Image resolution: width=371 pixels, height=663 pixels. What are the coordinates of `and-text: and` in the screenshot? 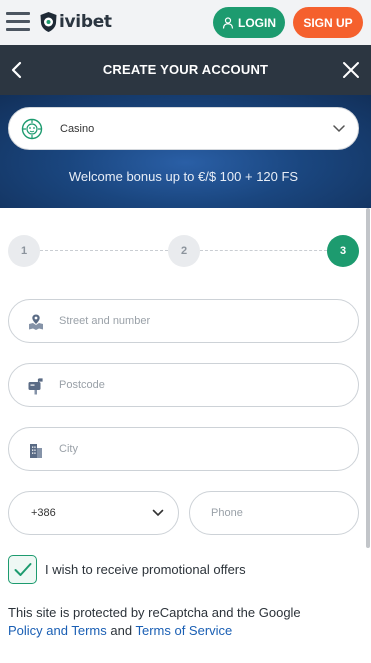 It's located at (121, 630).